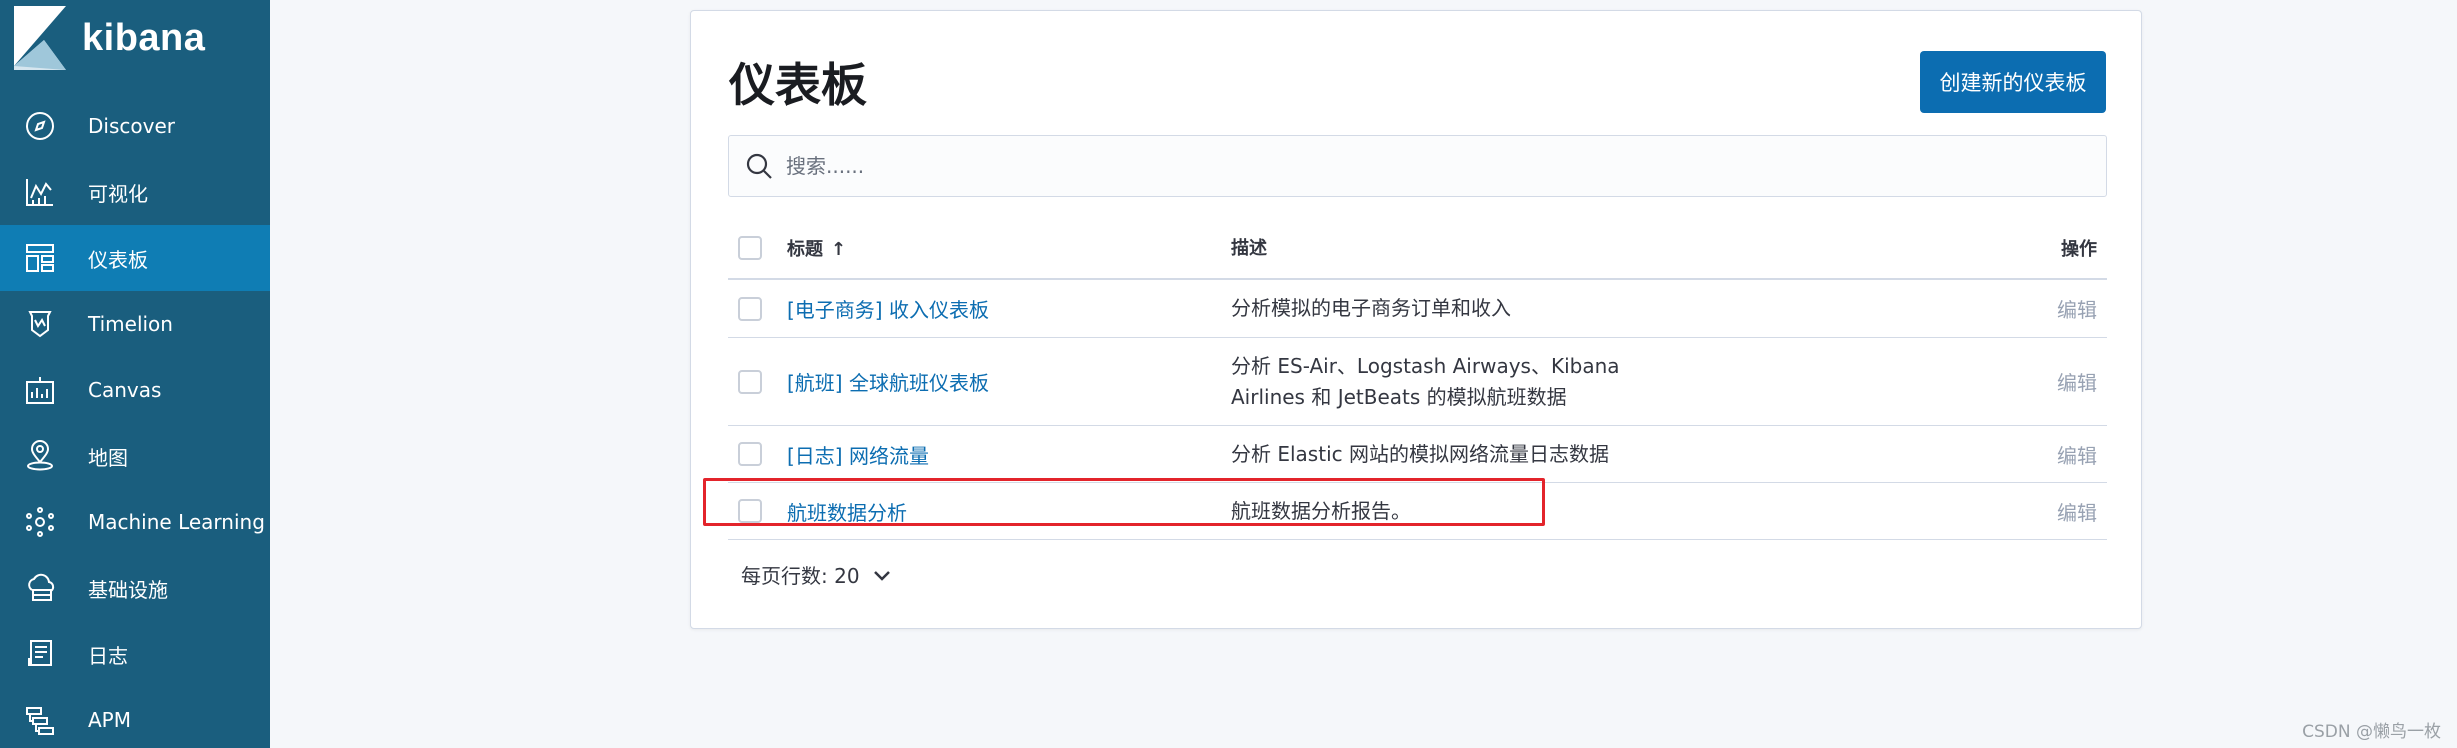 This screenshot has height=748, width=2457. Describe the element at coordinates (847, 511) in the screenshot. I see `dashboard-title-link: 航班数据分析` at that location.